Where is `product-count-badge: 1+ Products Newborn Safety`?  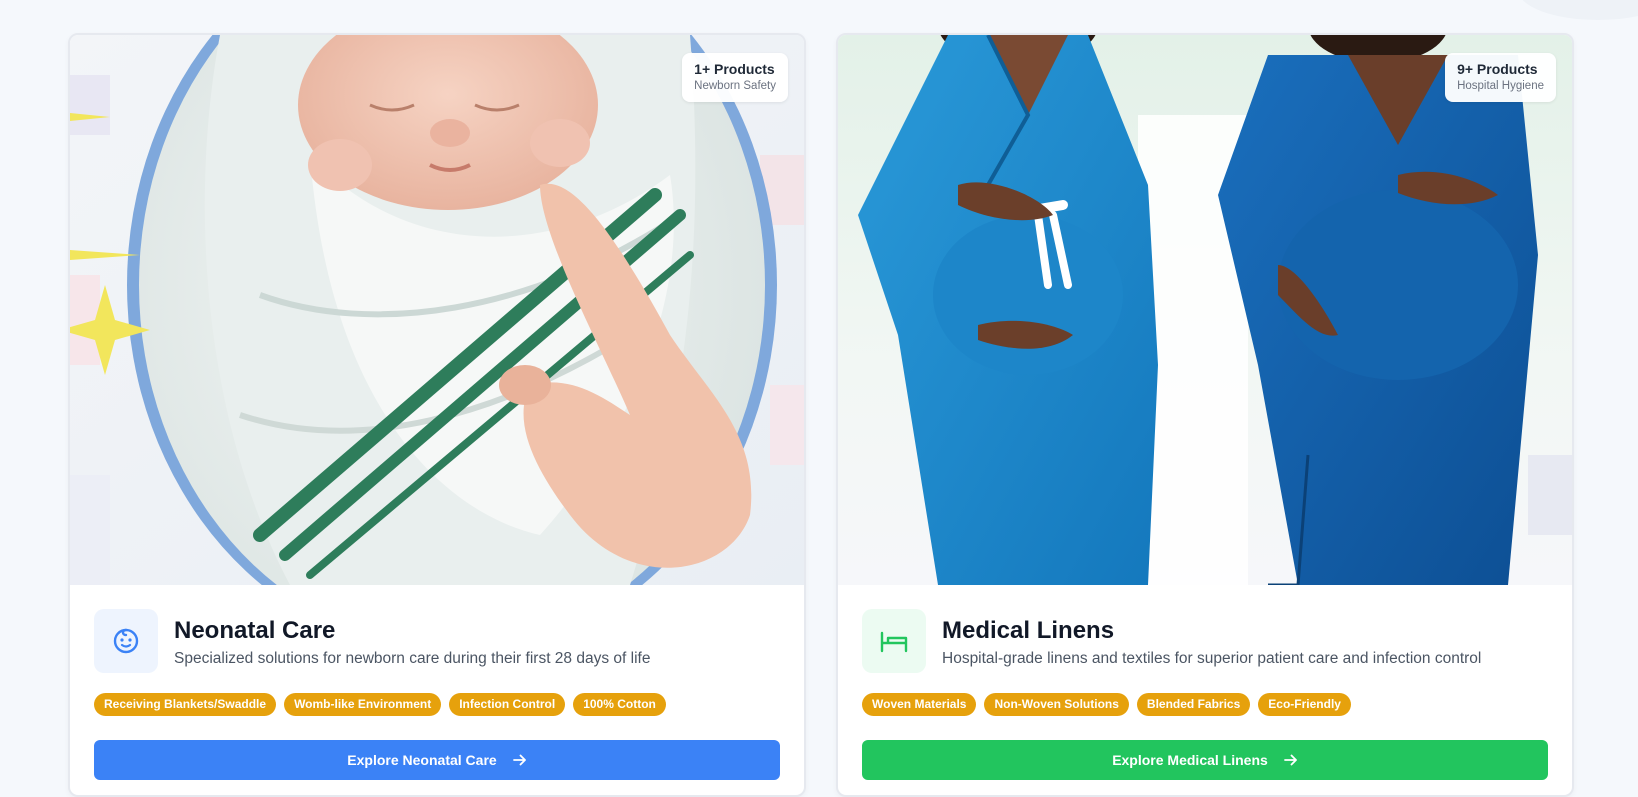 product-count-badge: 1+ Products Newborn Safety is located at coordinates (735, 77).